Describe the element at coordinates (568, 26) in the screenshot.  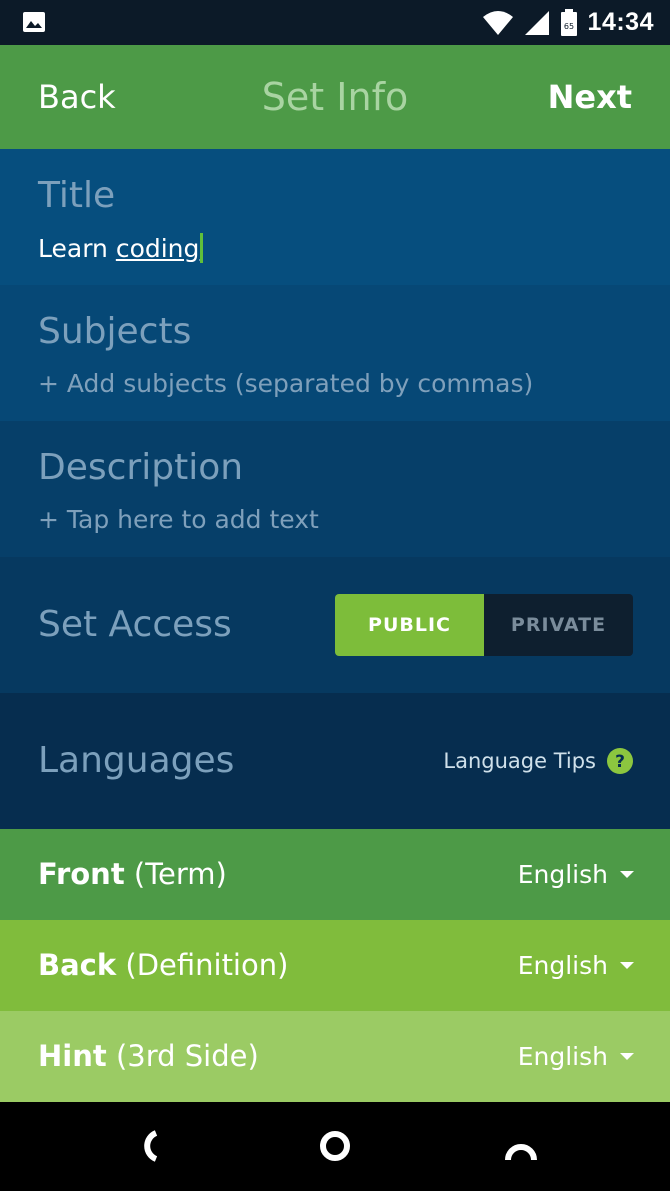
I see `svg-text: 65` at that location.